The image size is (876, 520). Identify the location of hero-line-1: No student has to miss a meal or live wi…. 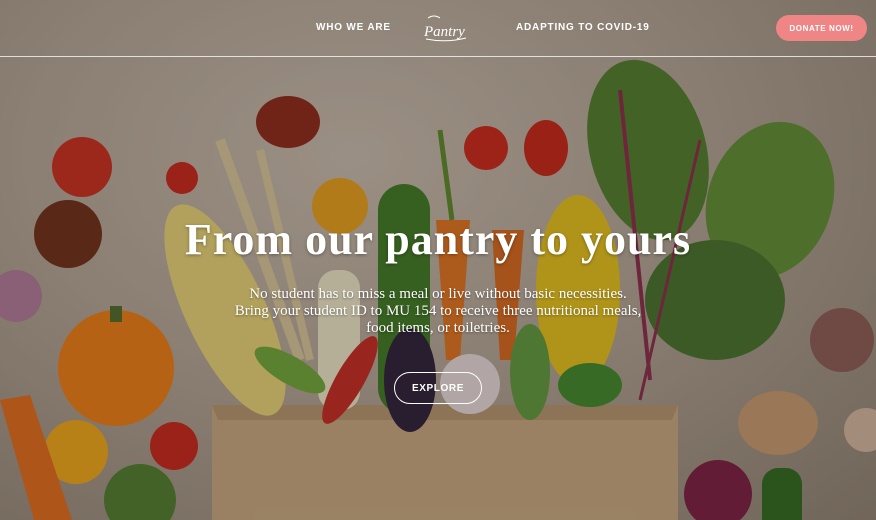
(438, 294).